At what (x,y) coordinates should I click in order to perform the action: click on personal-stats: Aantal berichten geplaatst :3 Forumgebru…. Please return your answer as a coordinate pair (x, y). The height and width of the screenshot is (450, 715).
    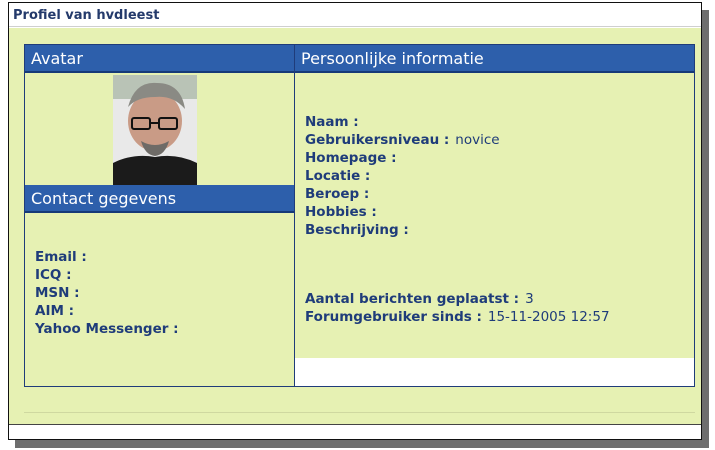
    Looking at the image, I should click on (494, 308).